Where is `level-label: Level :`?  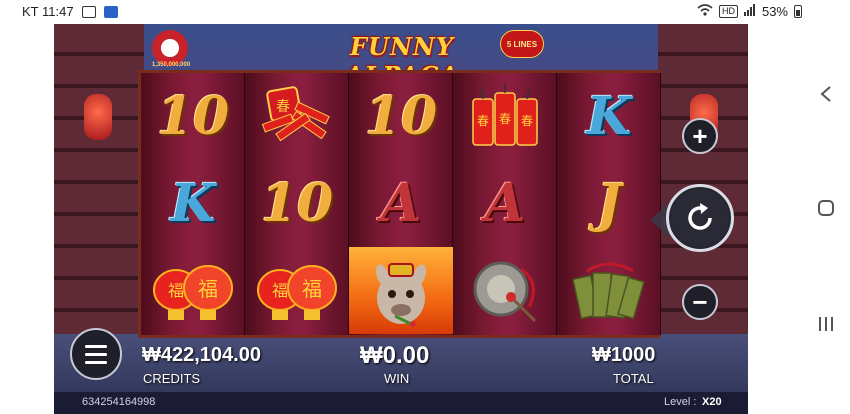
level-label: Level : is located at coordinates (680, 402).